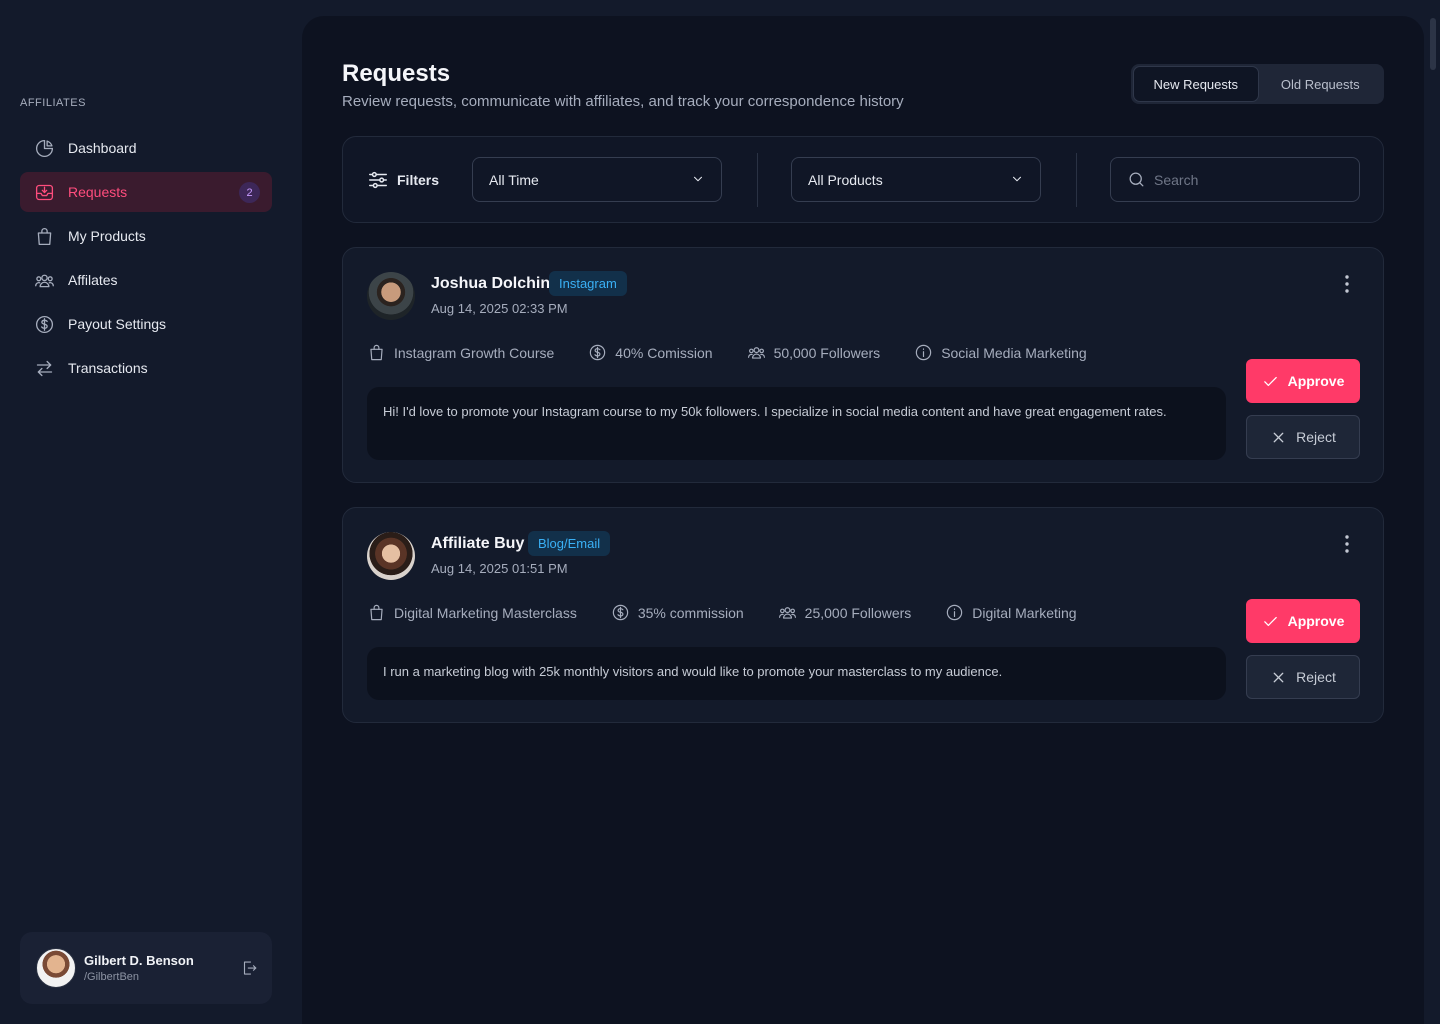  I want to click on user-handle: /GilbertBen, so click(112, 977).